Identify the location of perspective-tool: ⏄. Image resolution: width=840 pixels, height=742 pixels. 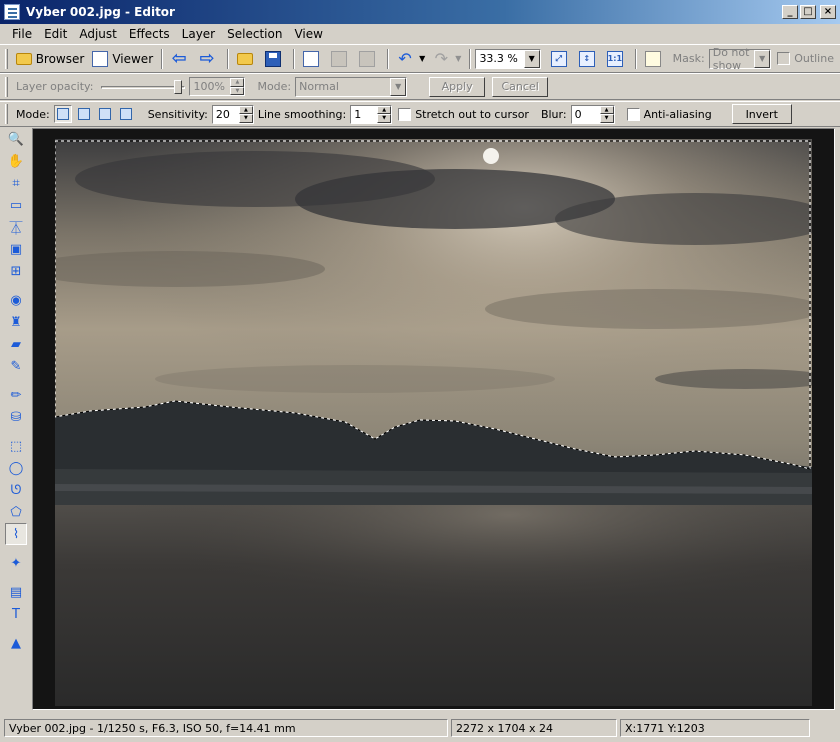
(16, 227).